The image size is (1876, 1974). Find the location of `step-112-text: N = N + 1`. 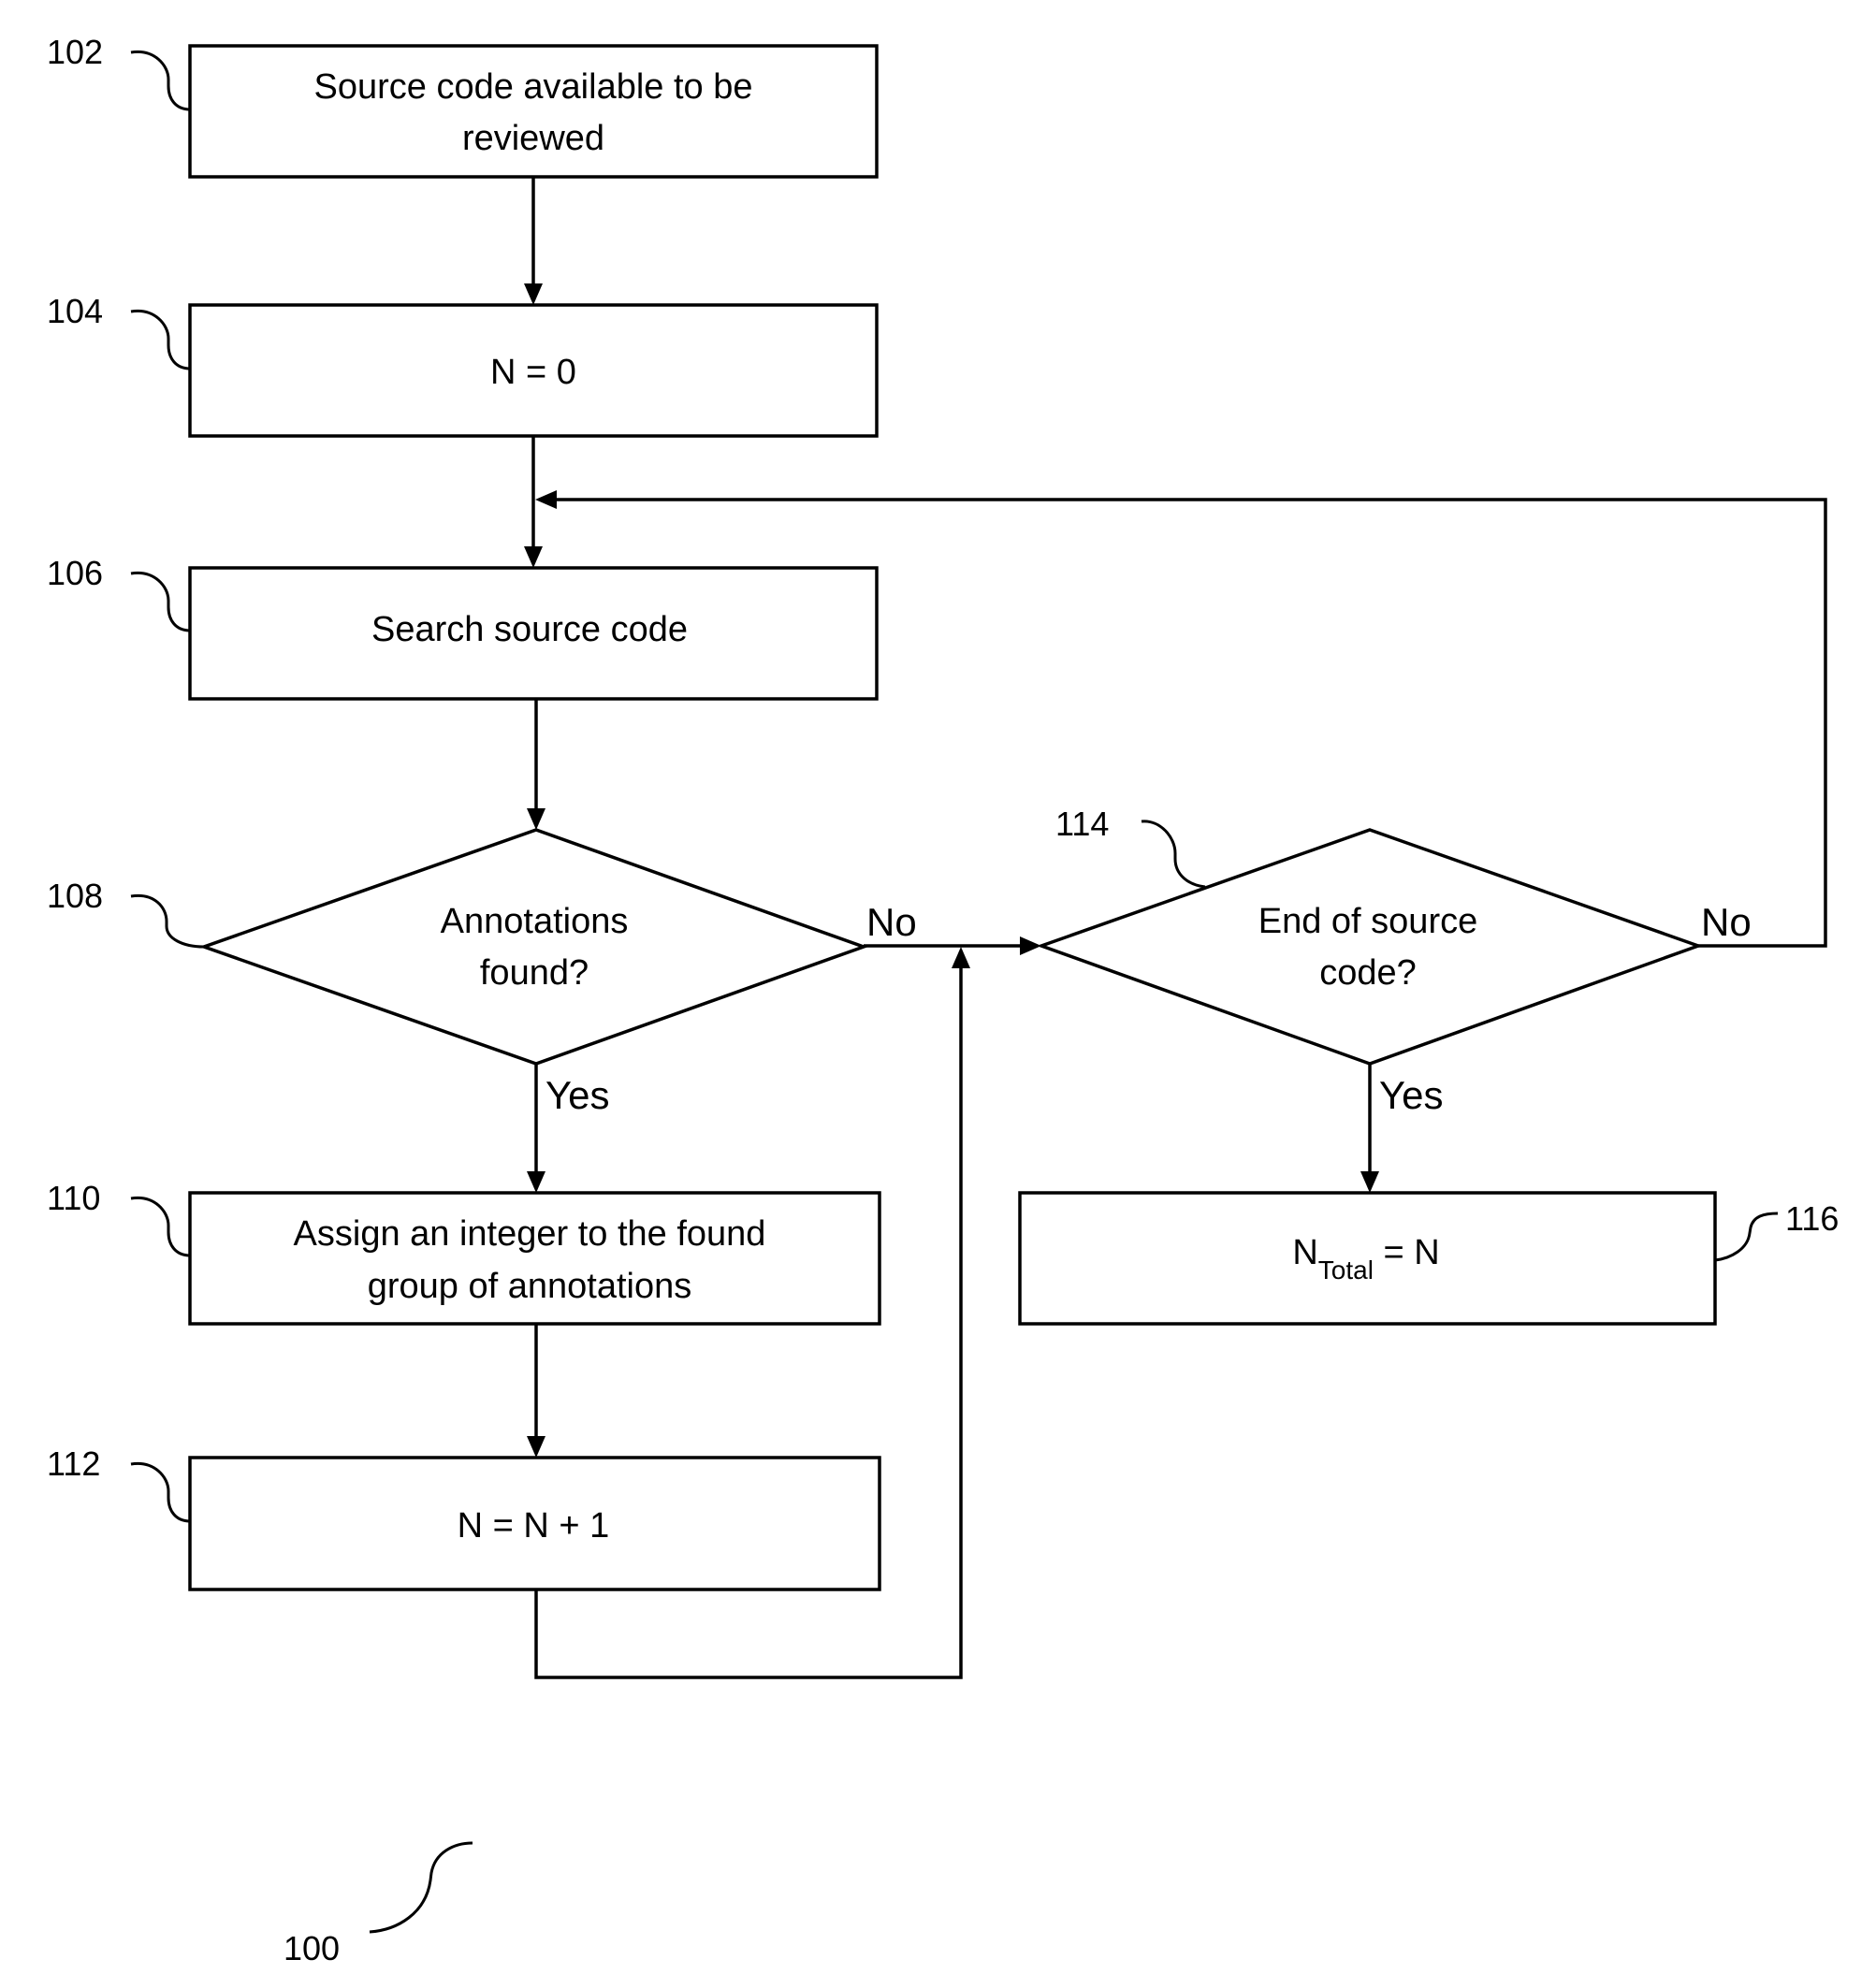

step-112-text: N = N + 1 is located at coordinates (534, 1526).